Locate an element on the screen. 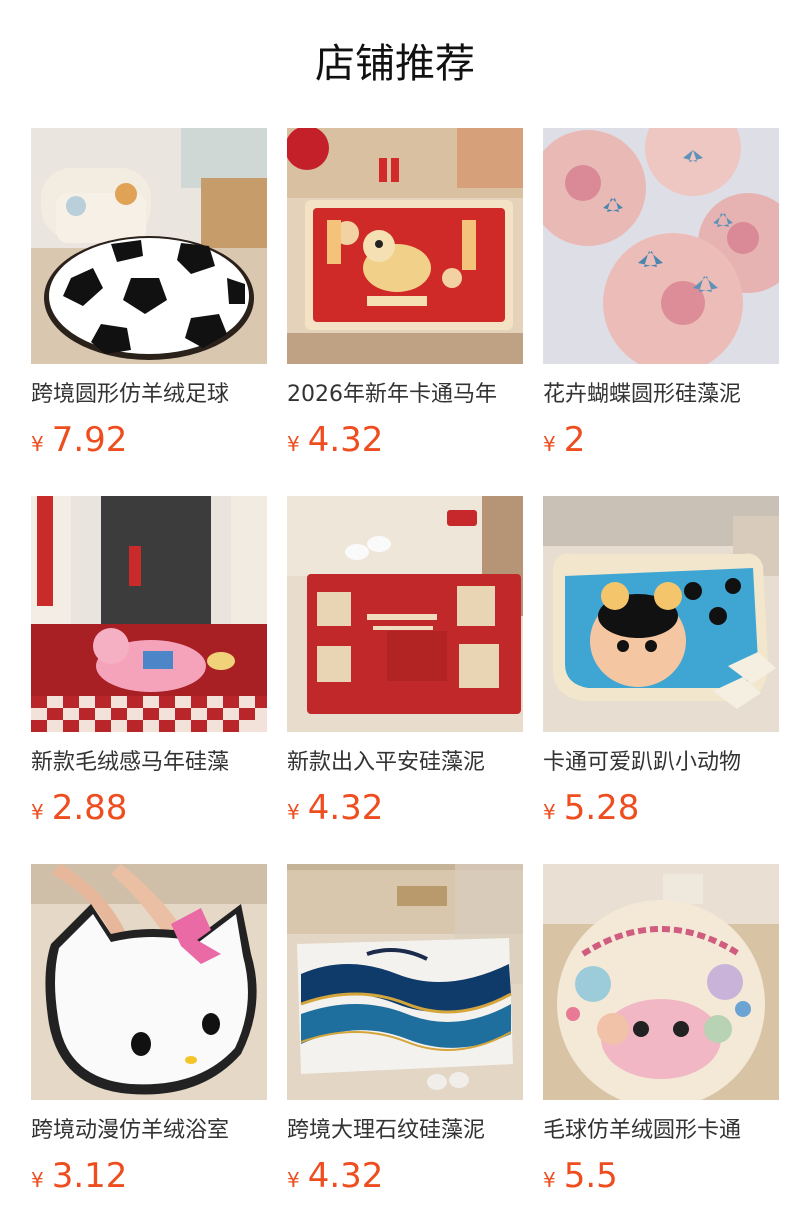 The image size is (790, 1232). product-card: 跨境大理石纹硅藻泥 ¥ 4.32 is located at coordinates (405, 1048).